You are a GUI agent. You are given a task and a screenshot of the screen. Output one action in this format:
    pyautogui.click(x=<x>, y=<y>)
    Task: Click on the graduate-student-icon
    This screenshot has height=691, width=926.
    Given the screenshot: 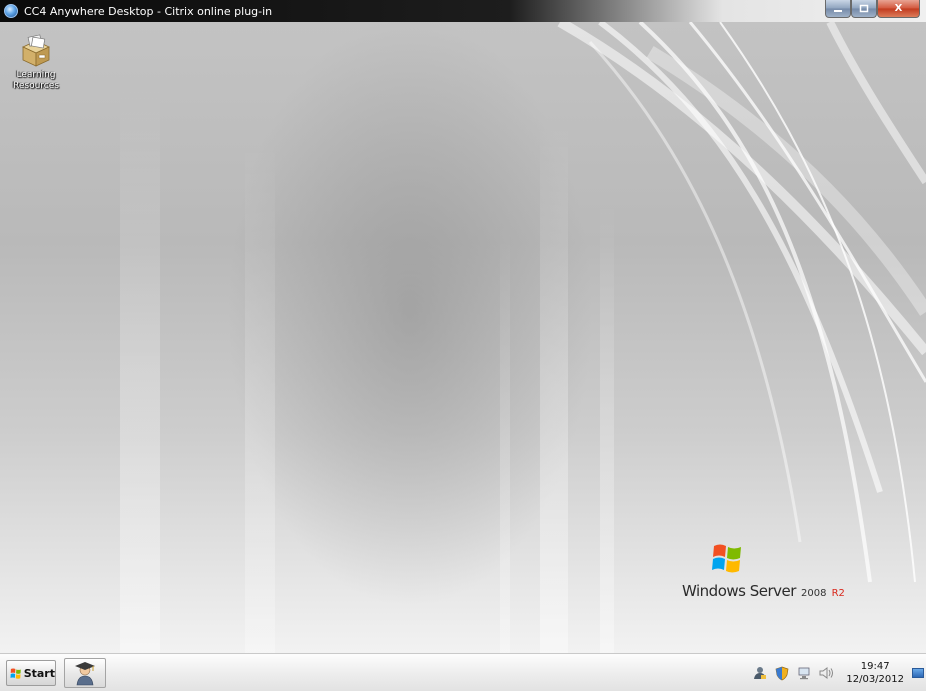 What is the action you would take?
    pyautogui.click(x=85, y=674)
    